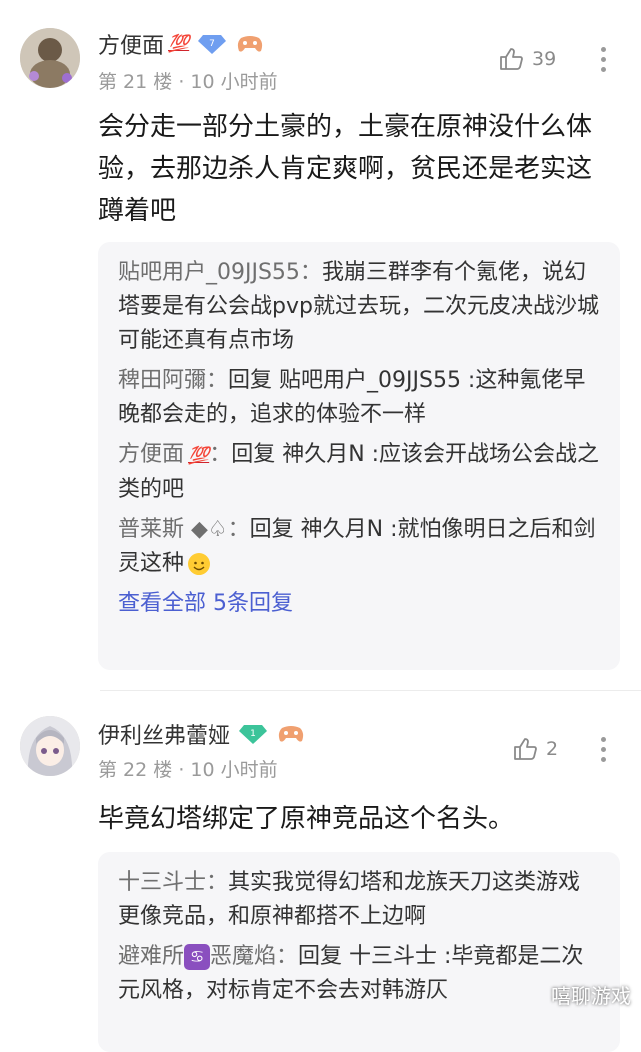  I want to click on username: 方便面 💯 7, so click(181, 44).